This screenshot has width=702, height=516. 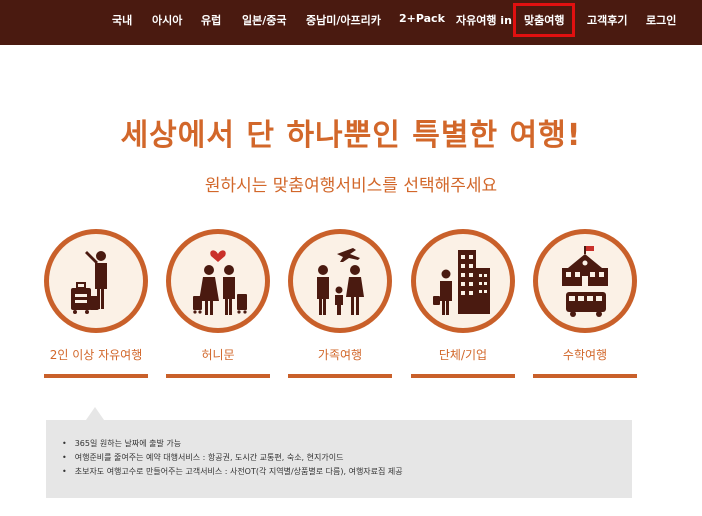 What do you see at coordinates (343, 20) in the screenshot?
I see `nav-item-latin-america-africa: 중남미/아프리카` at bounding box center [343, 20].